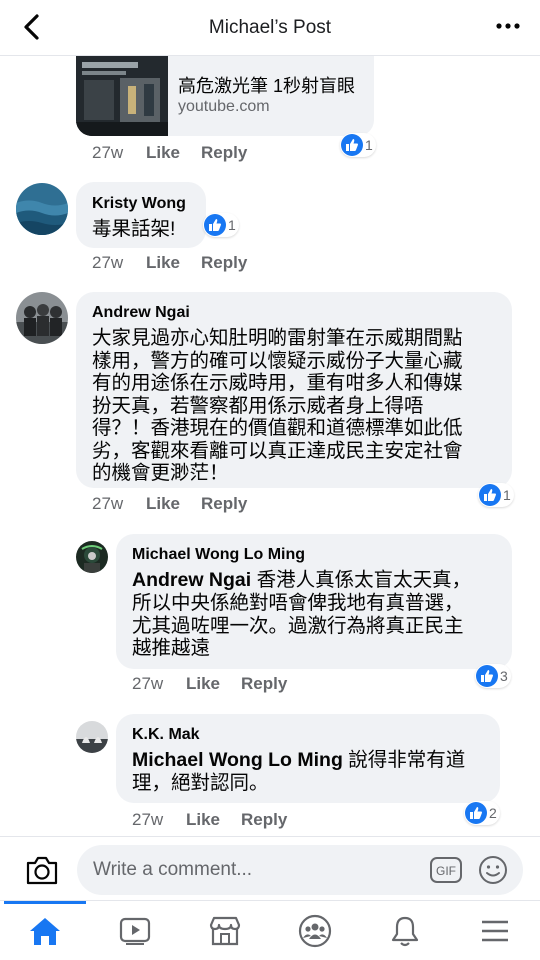 The height and width of the screenshot is (960, 540). I want to click on tab-menu, so click(495, 930).